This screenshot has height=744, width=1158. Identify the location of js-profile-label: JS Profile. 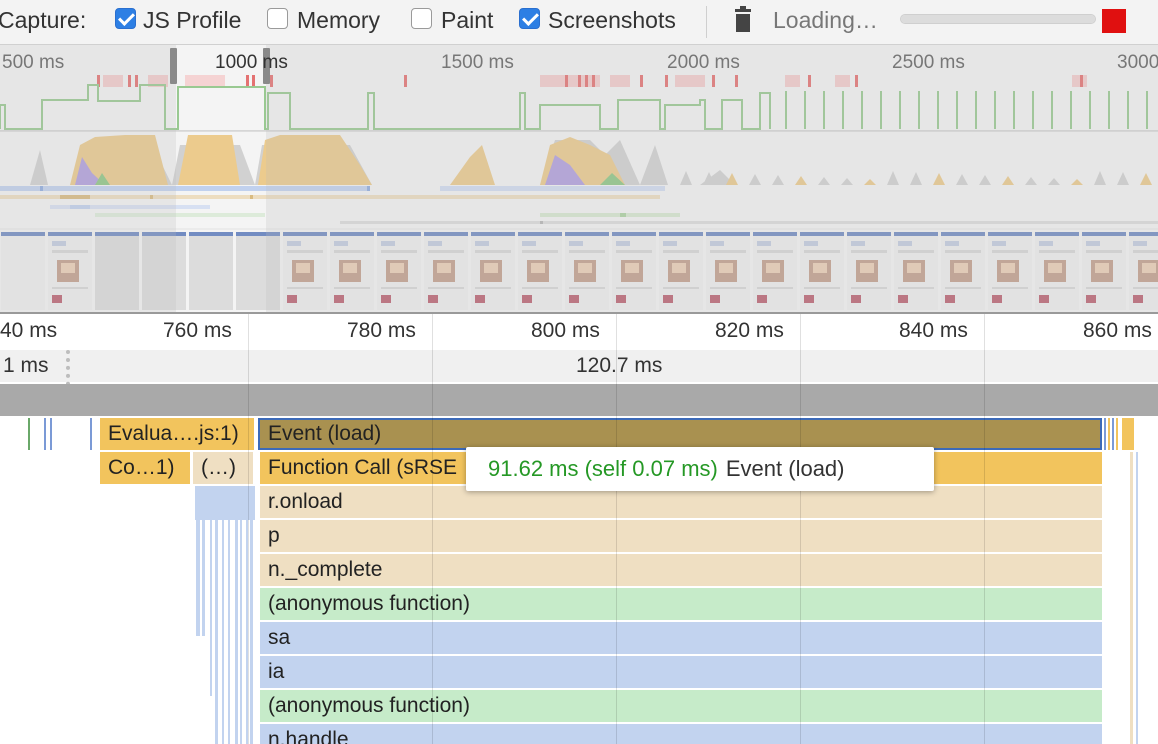
(192, 20).